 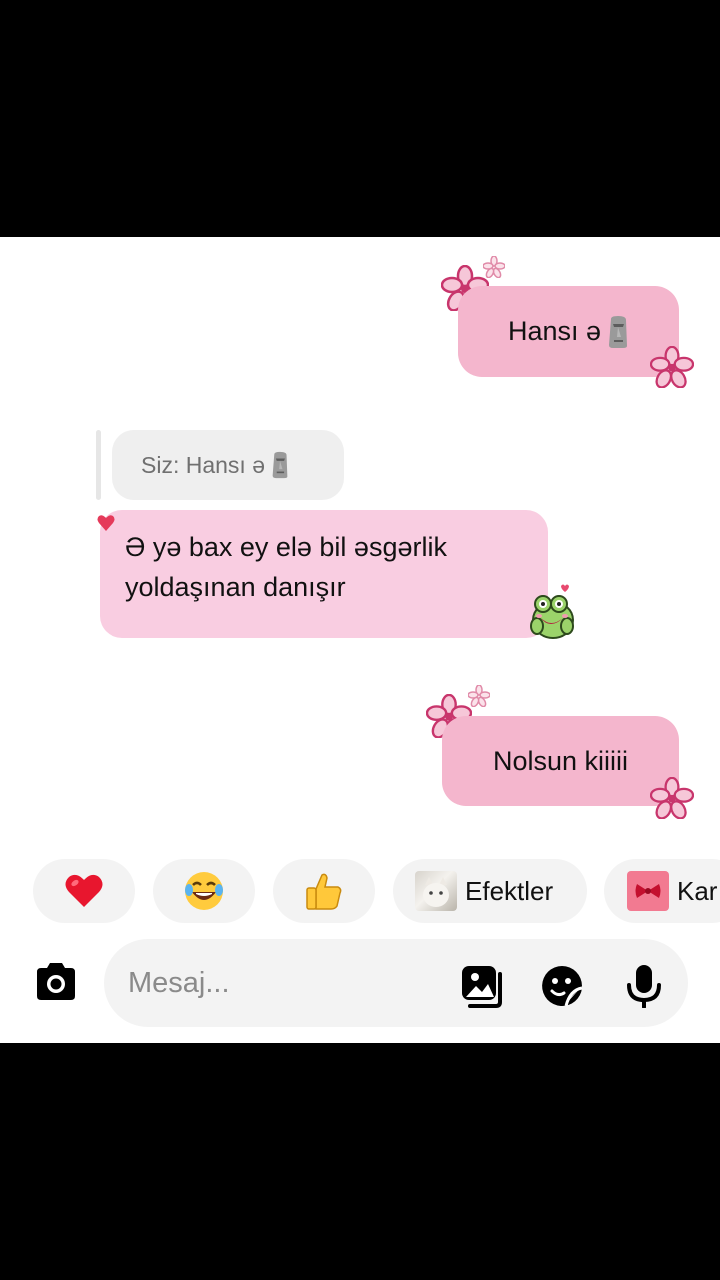 I want to click on reply-indicator-line, so click(x=98, y=465).